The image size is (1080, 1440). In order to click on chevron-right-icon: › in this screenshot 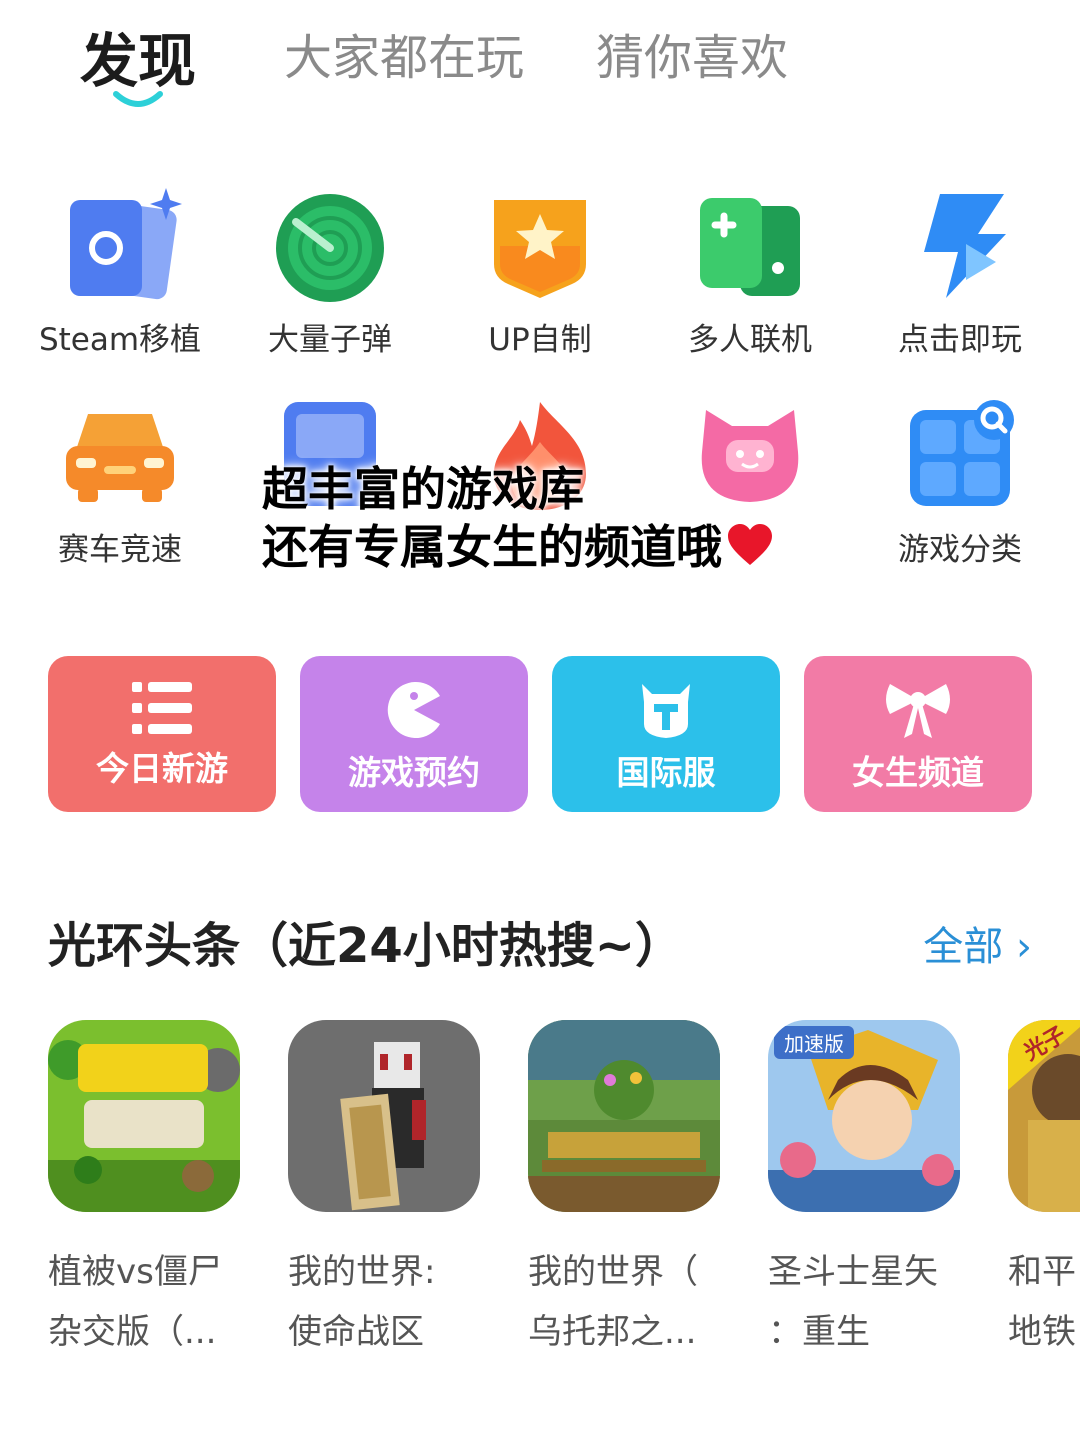, I will do `click(1024, 947)`.